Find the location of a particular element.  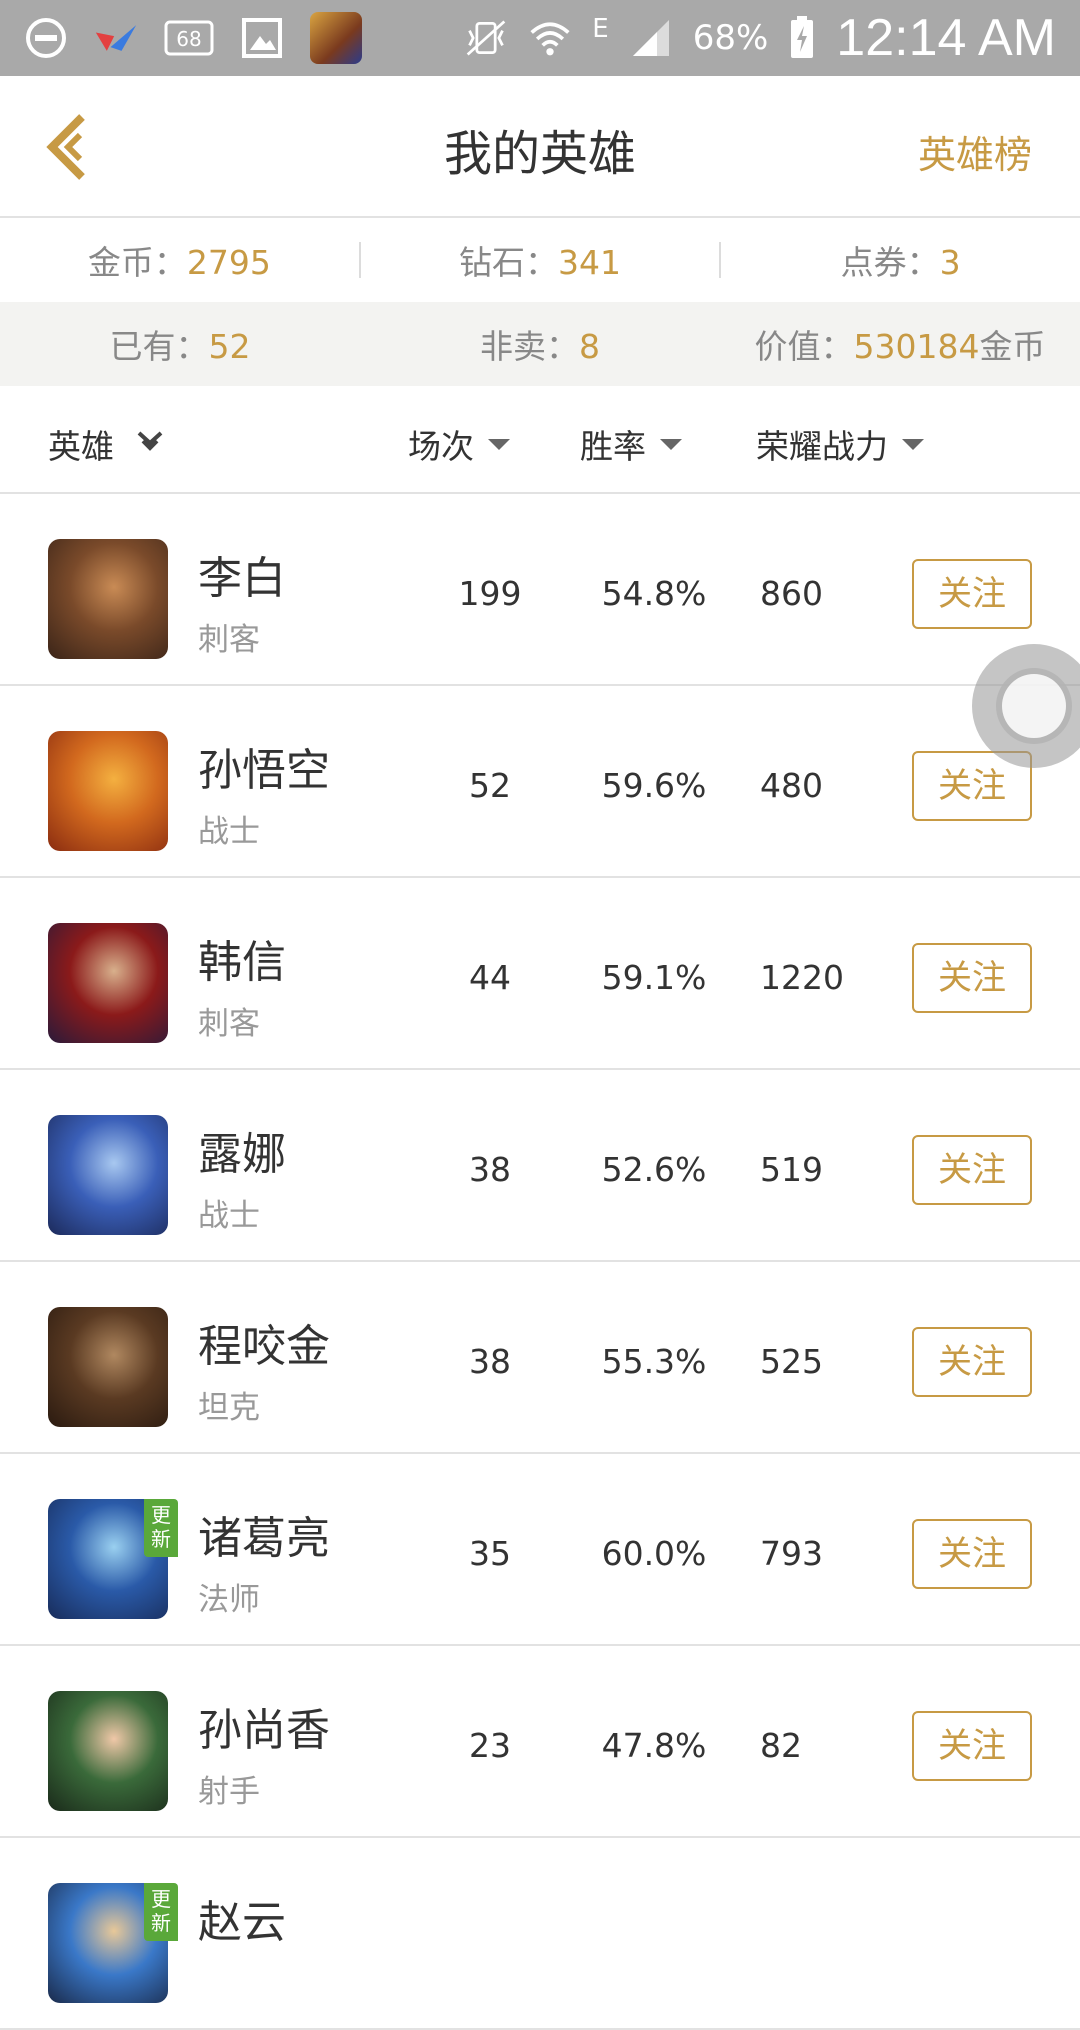

notification-count-icon: 68 is located at coordinates (189, 38).